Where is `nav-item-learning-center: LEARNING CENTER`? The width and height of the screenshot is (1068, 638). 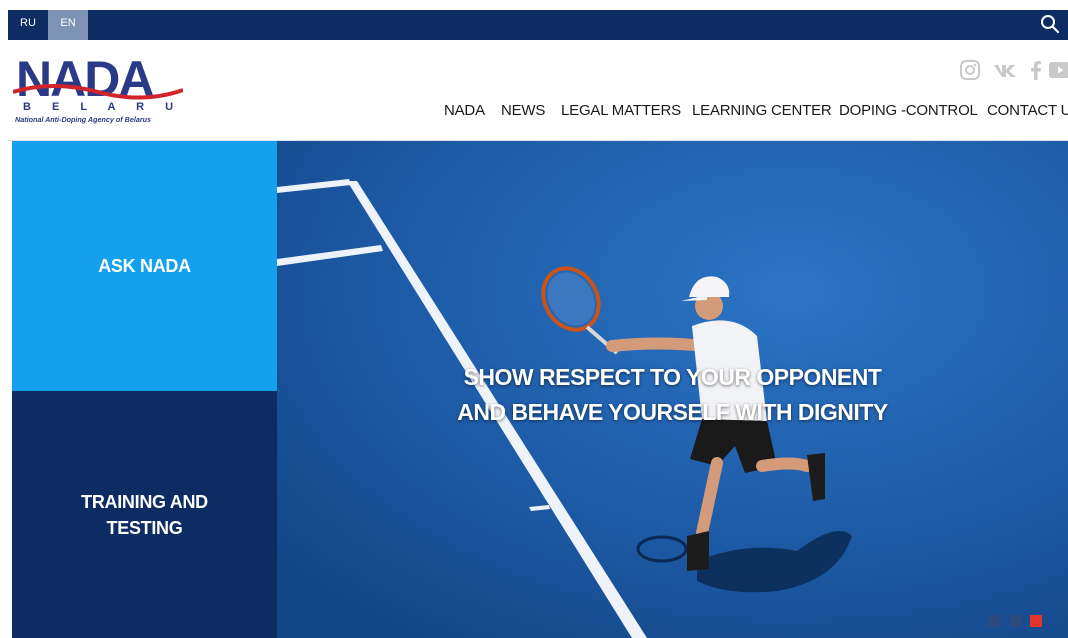
nav-item-learning-center: LEARNING CENTER is located at coordinates (762, 110).